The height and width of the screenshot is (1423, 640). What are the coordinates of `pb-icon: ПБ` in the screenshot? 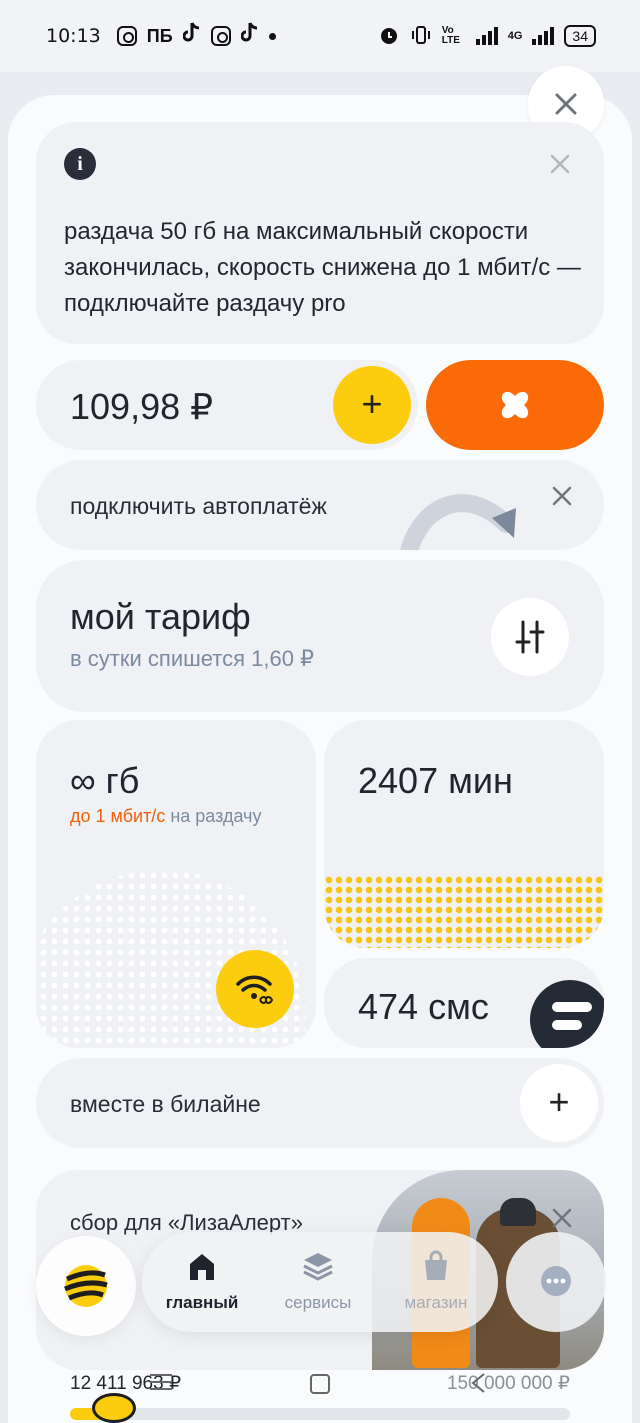 It's located at (159, 35).